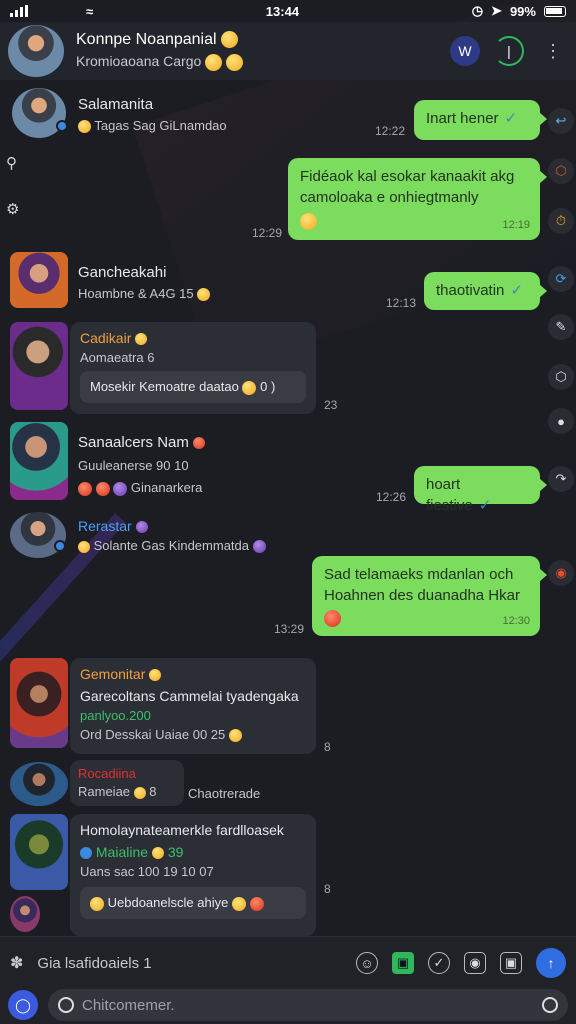 Image resolution: width=576 pixels, height=1024 pixels. What do you see at coordinates (553, 51) in the screenshot?
I see `more-menu-button: ⋮` at bounding box center [553, 51].